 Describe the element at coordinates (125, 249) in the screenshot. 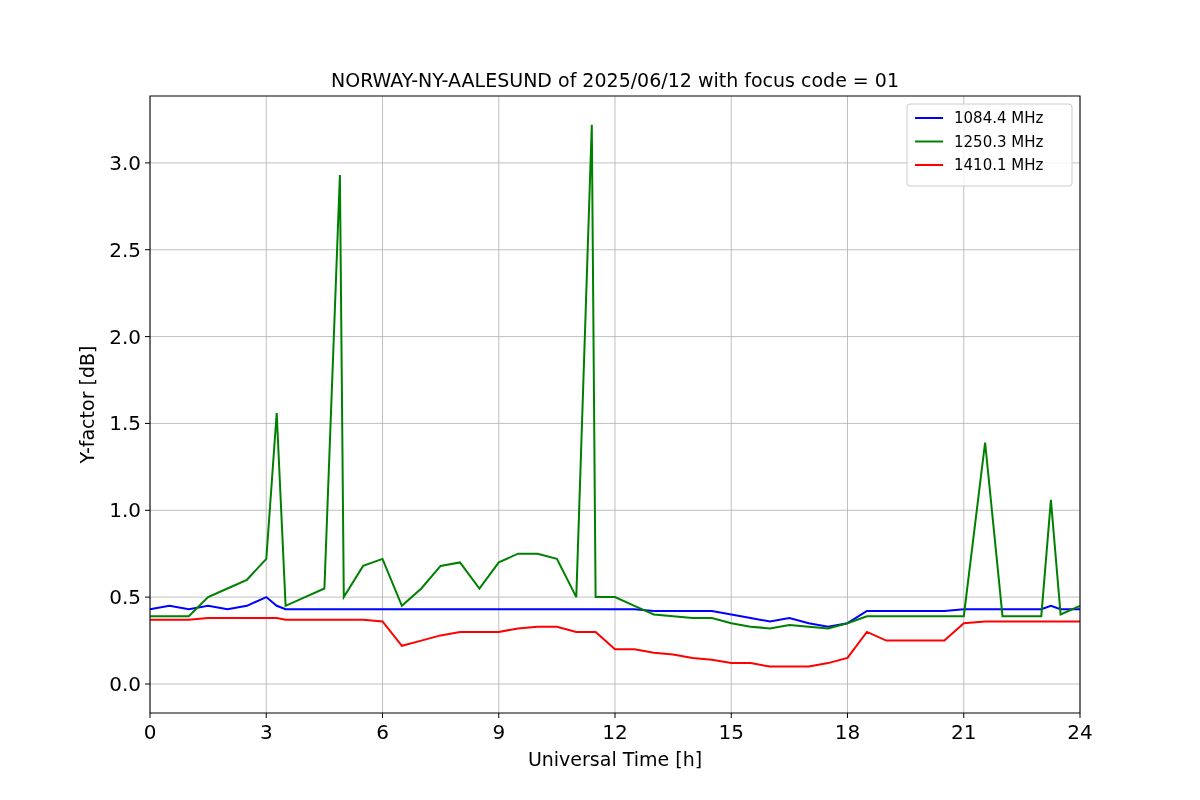

I see `y-tick-label: 2.5` at that location.